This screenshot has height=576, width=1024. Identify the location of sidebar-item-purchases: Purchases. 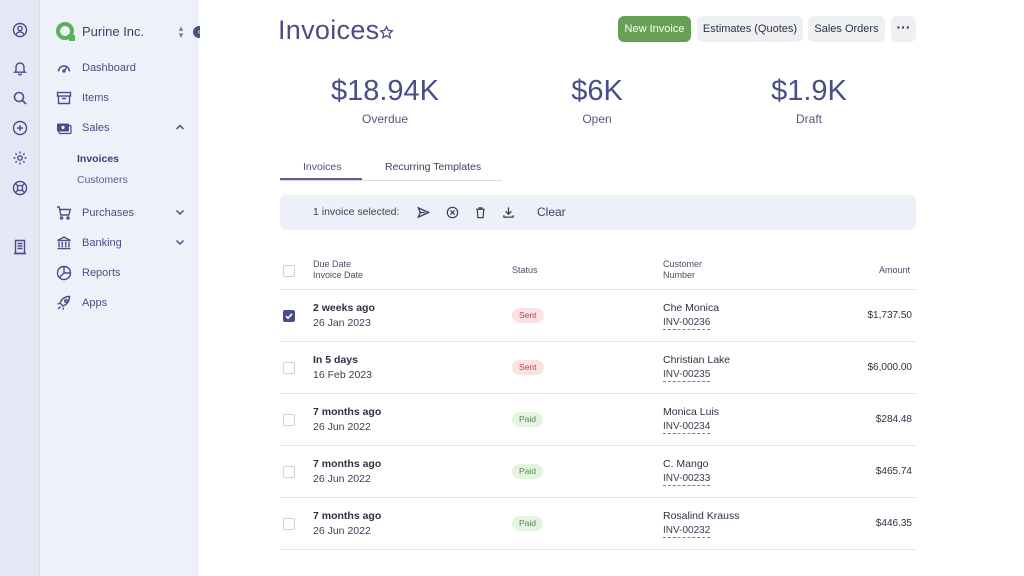
(124, 213).